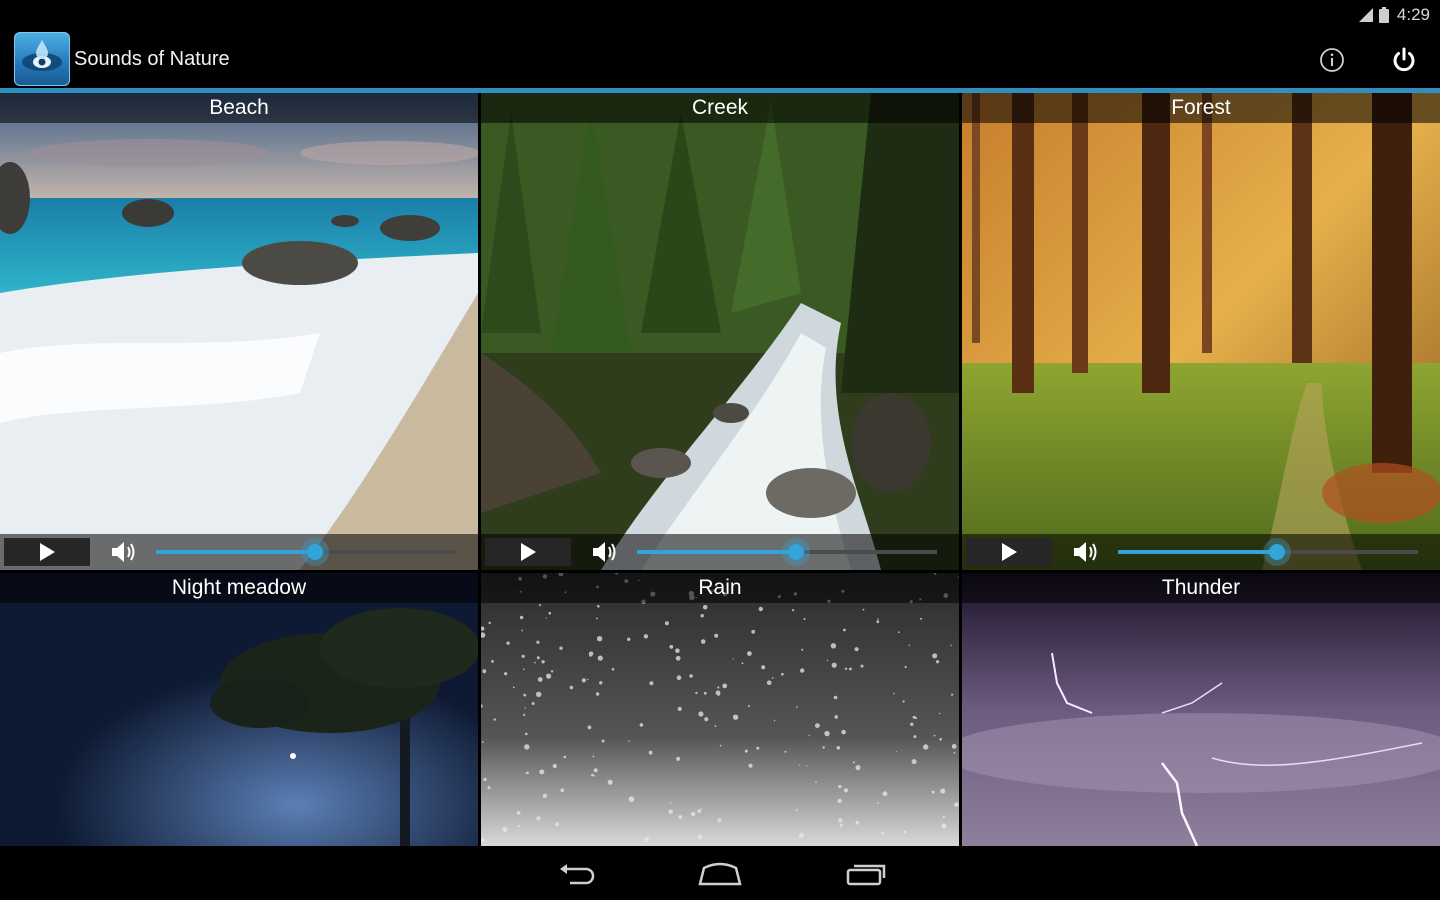 The image size is (1440, 900). I want to click on sound-tile-rain: Rain, so click(720, 709).